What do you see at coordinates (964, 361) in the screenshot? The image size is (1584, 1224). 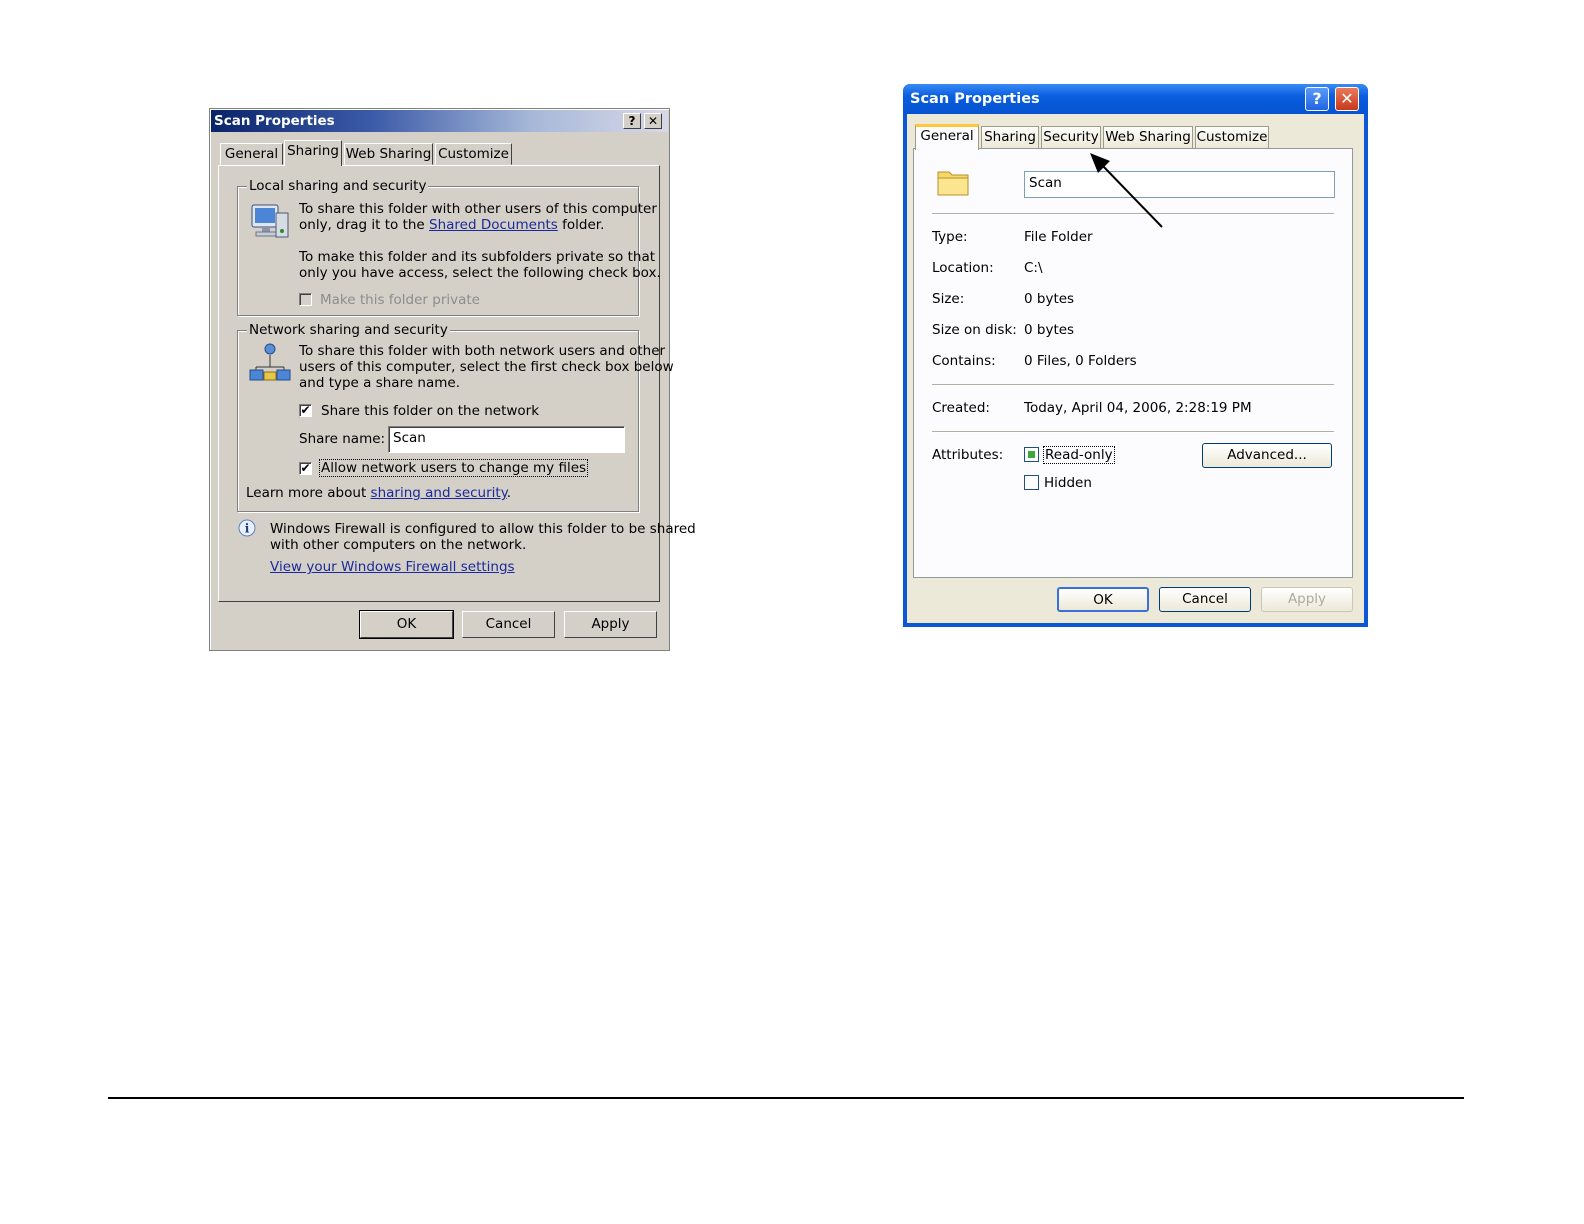 I see `contains-label: Contains:` at bounding box center [964, 361].